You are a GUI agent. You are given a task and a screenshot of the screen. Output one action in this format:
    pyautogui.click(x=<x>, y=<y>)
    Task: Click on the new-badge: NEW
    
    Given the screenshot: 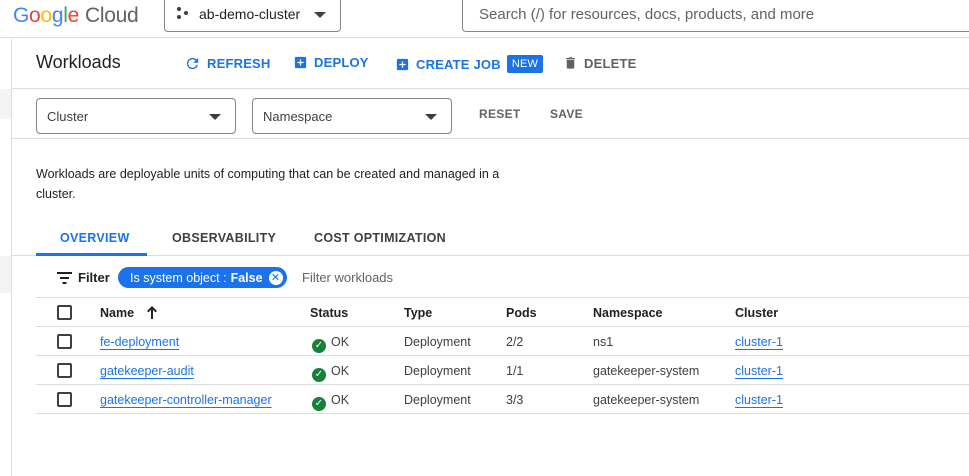 What is the action you would take?
    pyautogui.click(x=525, y=64)
    